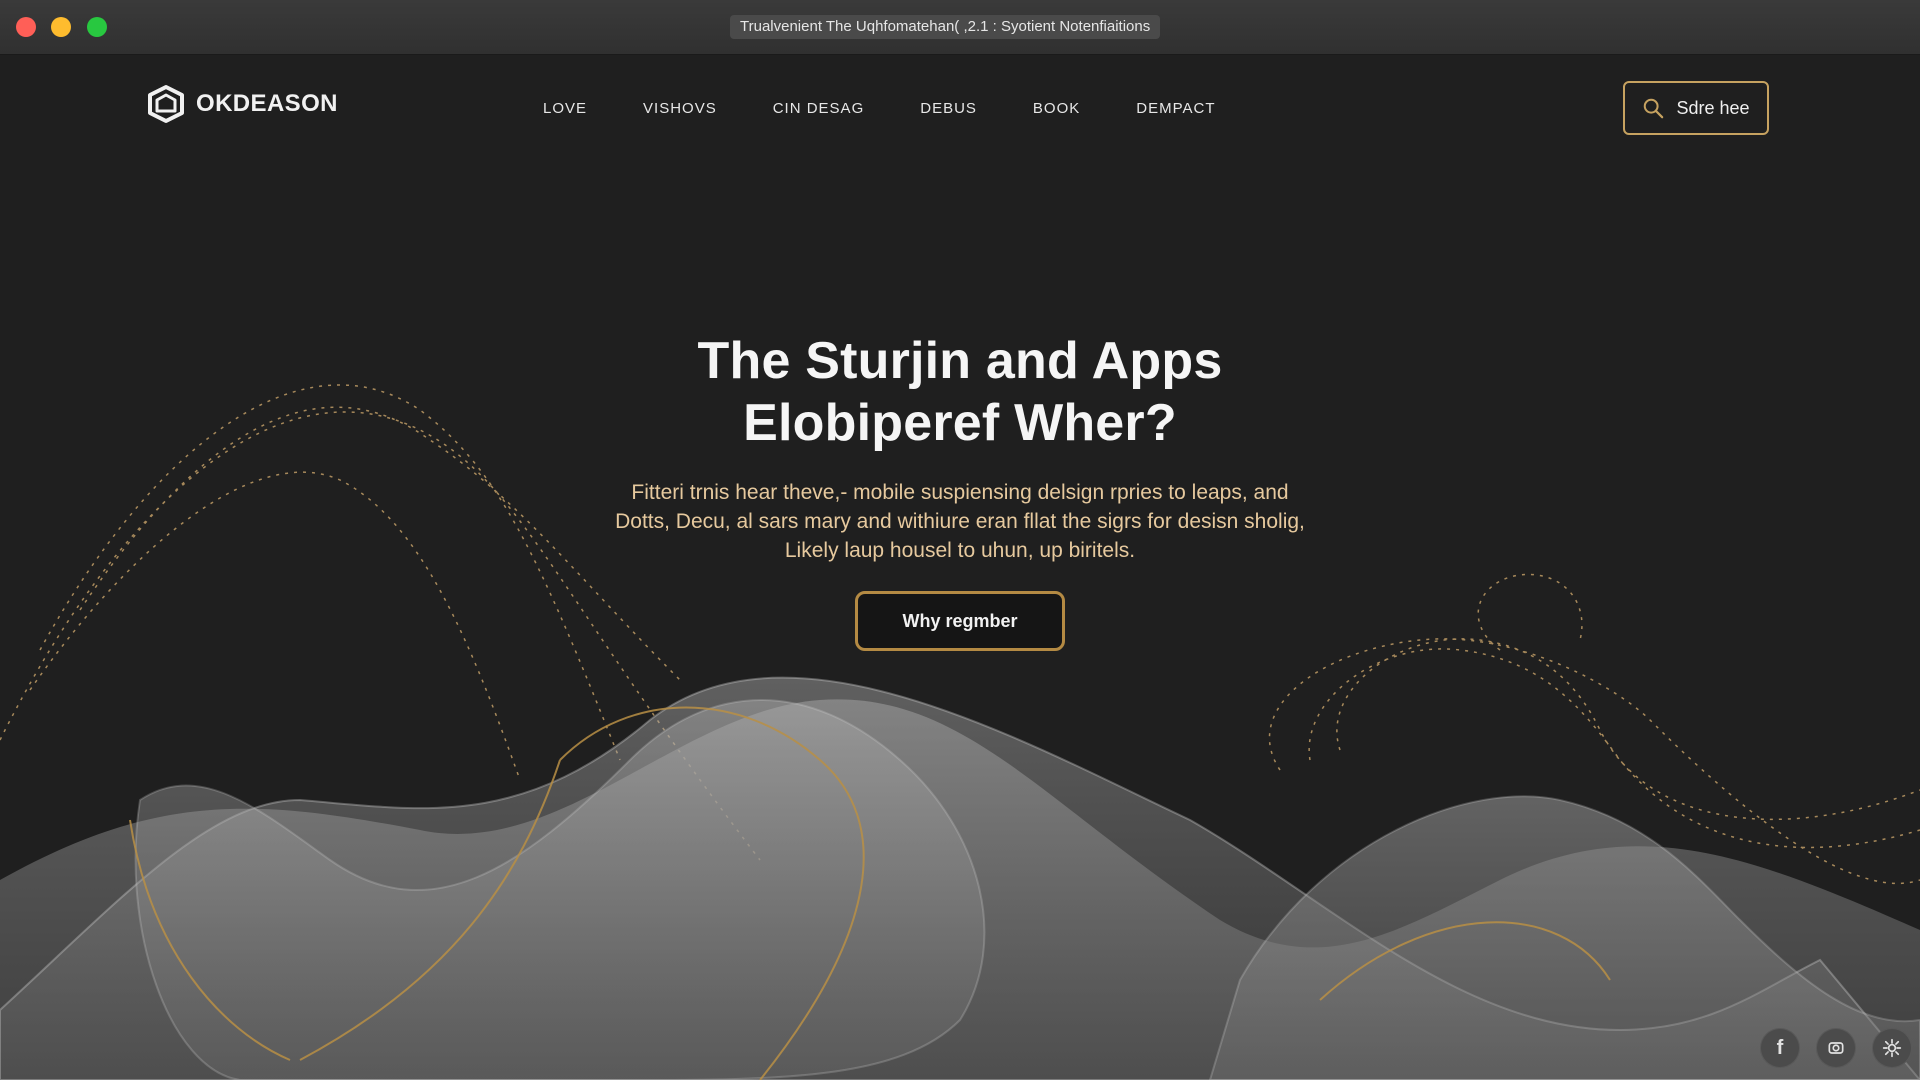 Image resolution: width=1920 pixels, height=1080 pixels. I want to click on nav-item-vishovs: VISHOVS, so click(680, 108).